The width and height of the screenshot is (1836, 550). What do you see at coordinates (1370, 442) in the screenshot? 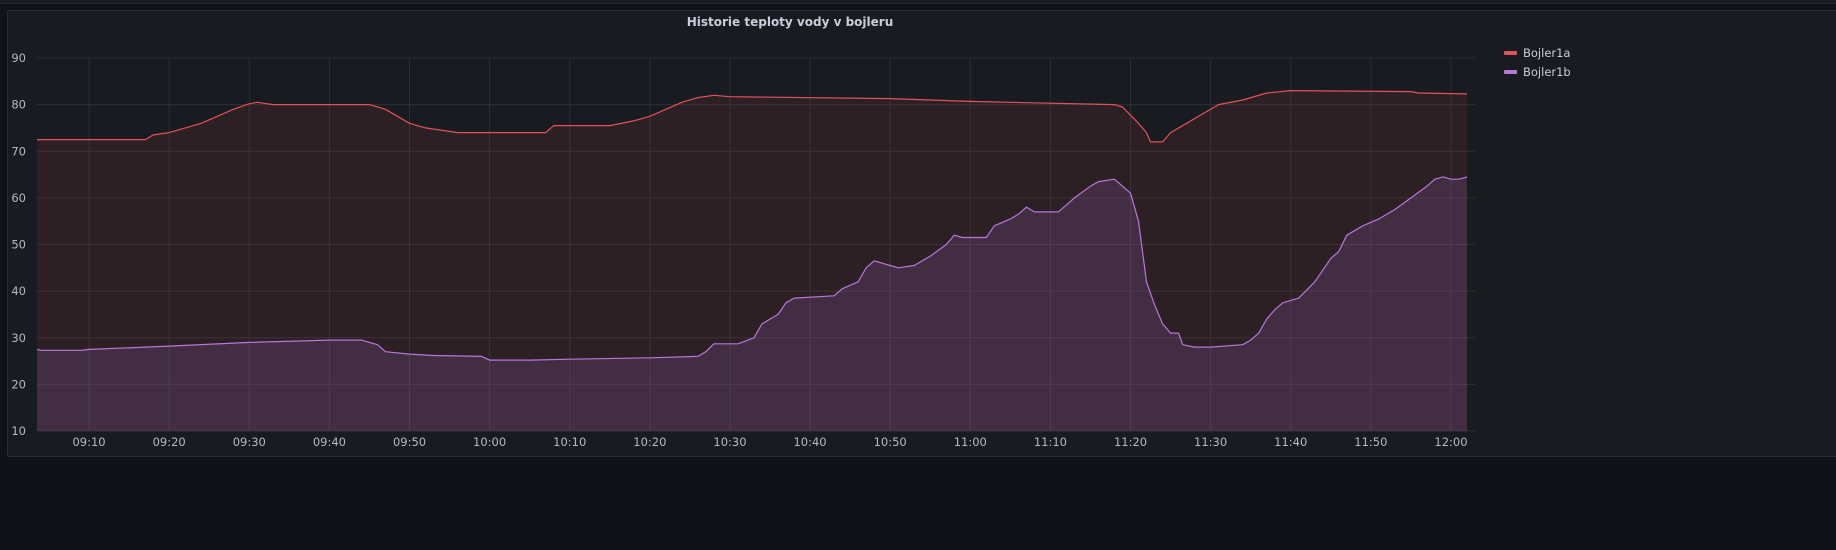
I see `x-tick-label: 11:50` at bounding box center [1370, 442].